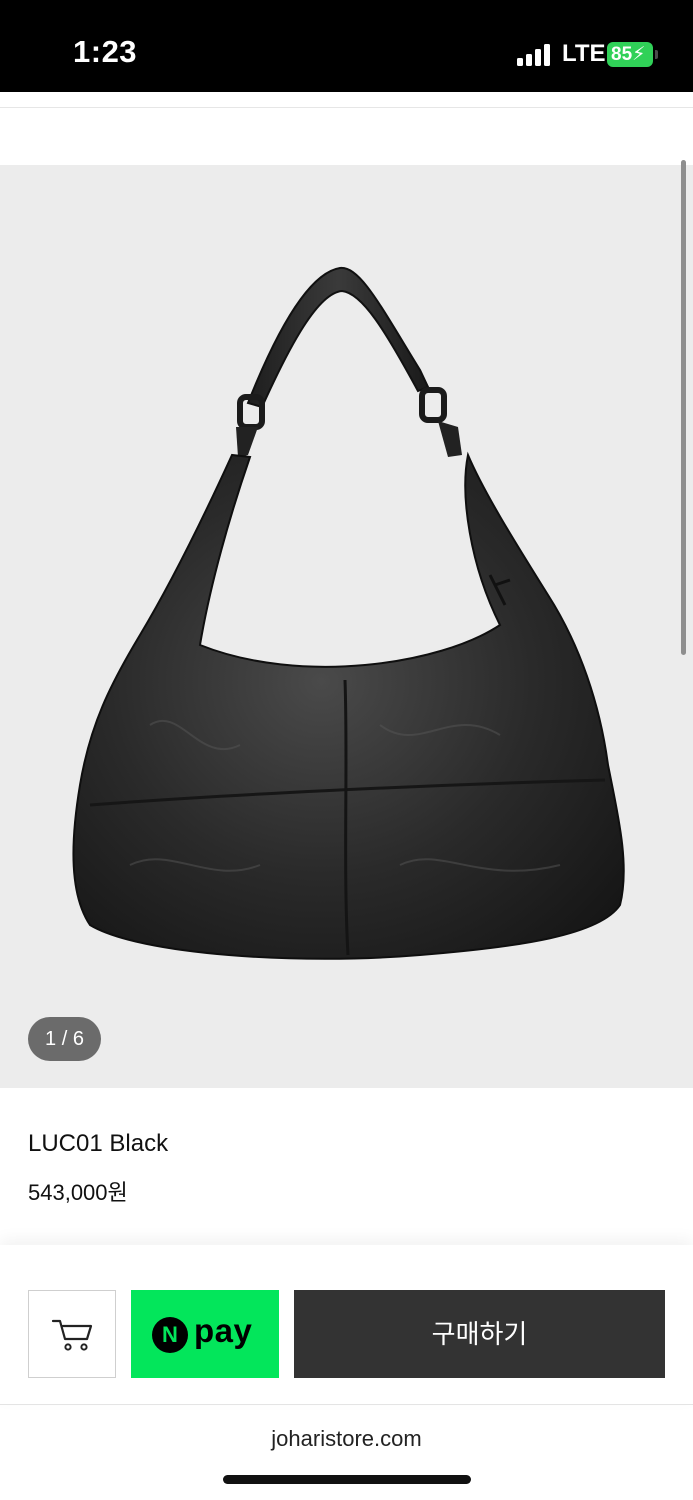  Describe the element at coordinates (105, 51) in the screenshot. I see `status-time: 1:23` at that location.